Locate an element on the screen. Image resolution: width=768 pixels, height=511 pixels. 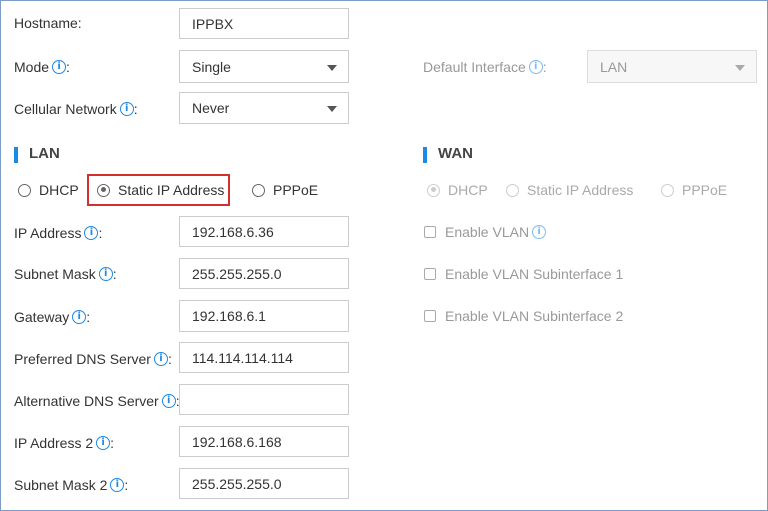
ip-address-2-input: 192.168.6.168 is located at coordinates (264, 441).